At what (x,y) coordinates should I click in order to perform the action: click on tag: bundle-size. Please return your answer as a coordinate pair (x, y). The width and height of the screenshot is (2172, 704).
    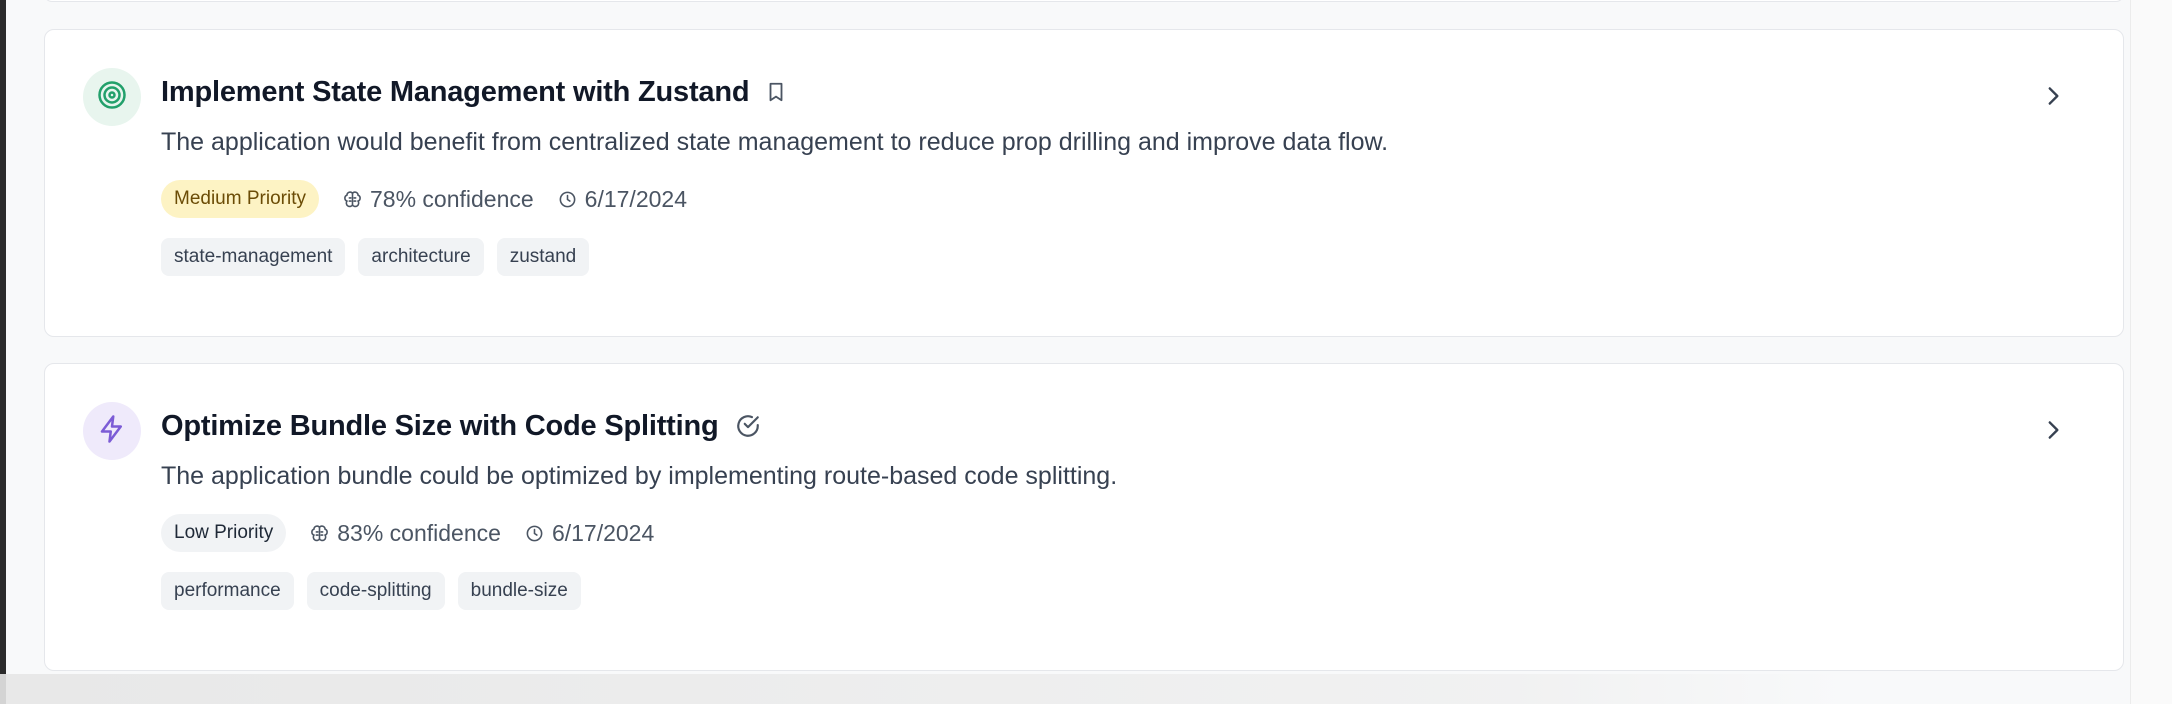
    Looking at the image, I should click on (519, 591).